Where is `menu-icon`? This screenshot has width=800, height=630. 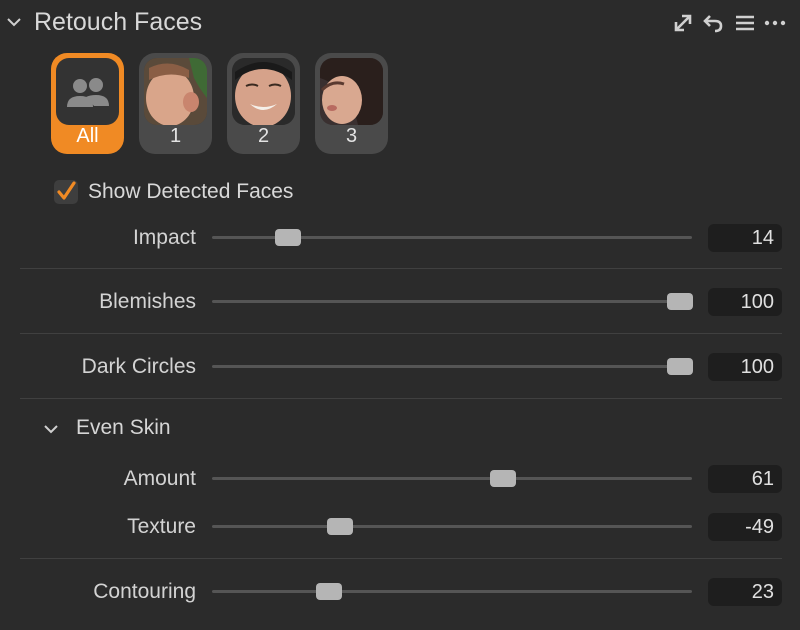 menu-icon is located at coordinates (745, 23).